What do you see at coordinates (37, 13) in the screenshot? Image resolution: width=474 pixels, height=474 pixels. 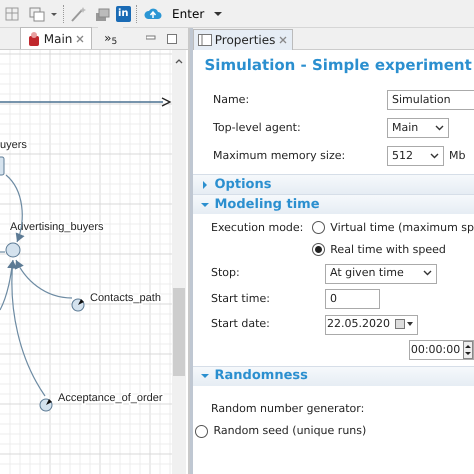 I see `window-icon` at bounding box center [37, 13].